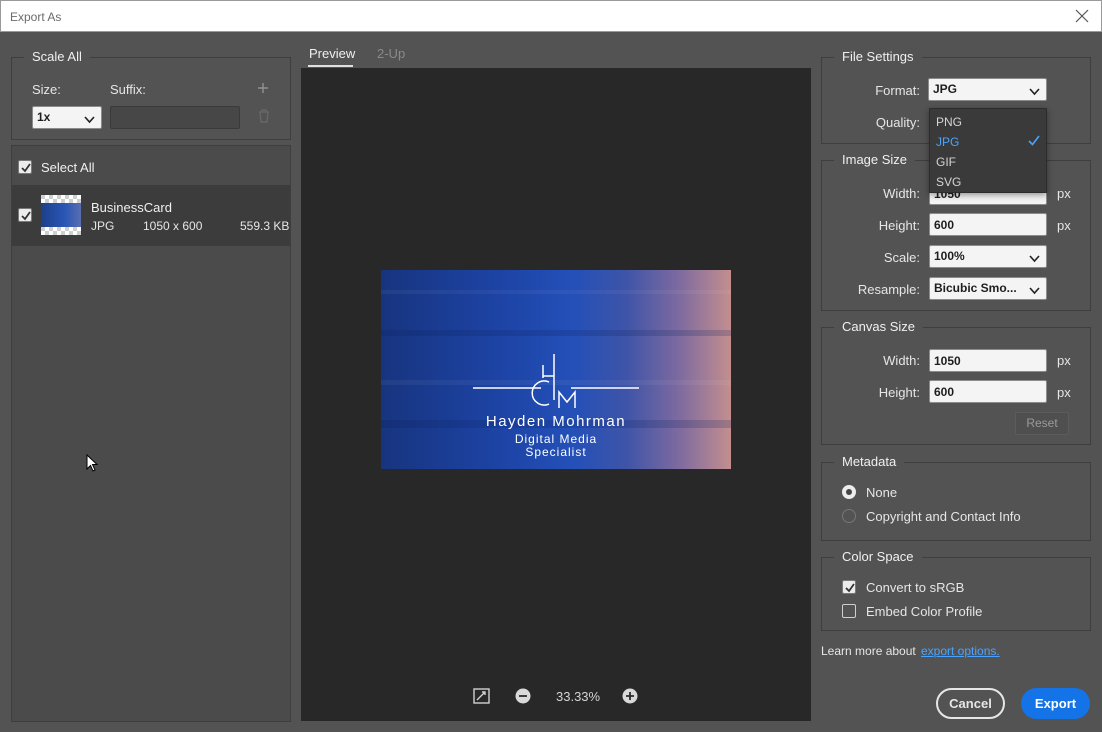 The height and width of the screenshot is (732, 1102). What do you see at coordinates (943, 516) in the screenshot?
I see `metadata-copyright-label: Copyright and Contact Info` at bounding box center [943, 516].